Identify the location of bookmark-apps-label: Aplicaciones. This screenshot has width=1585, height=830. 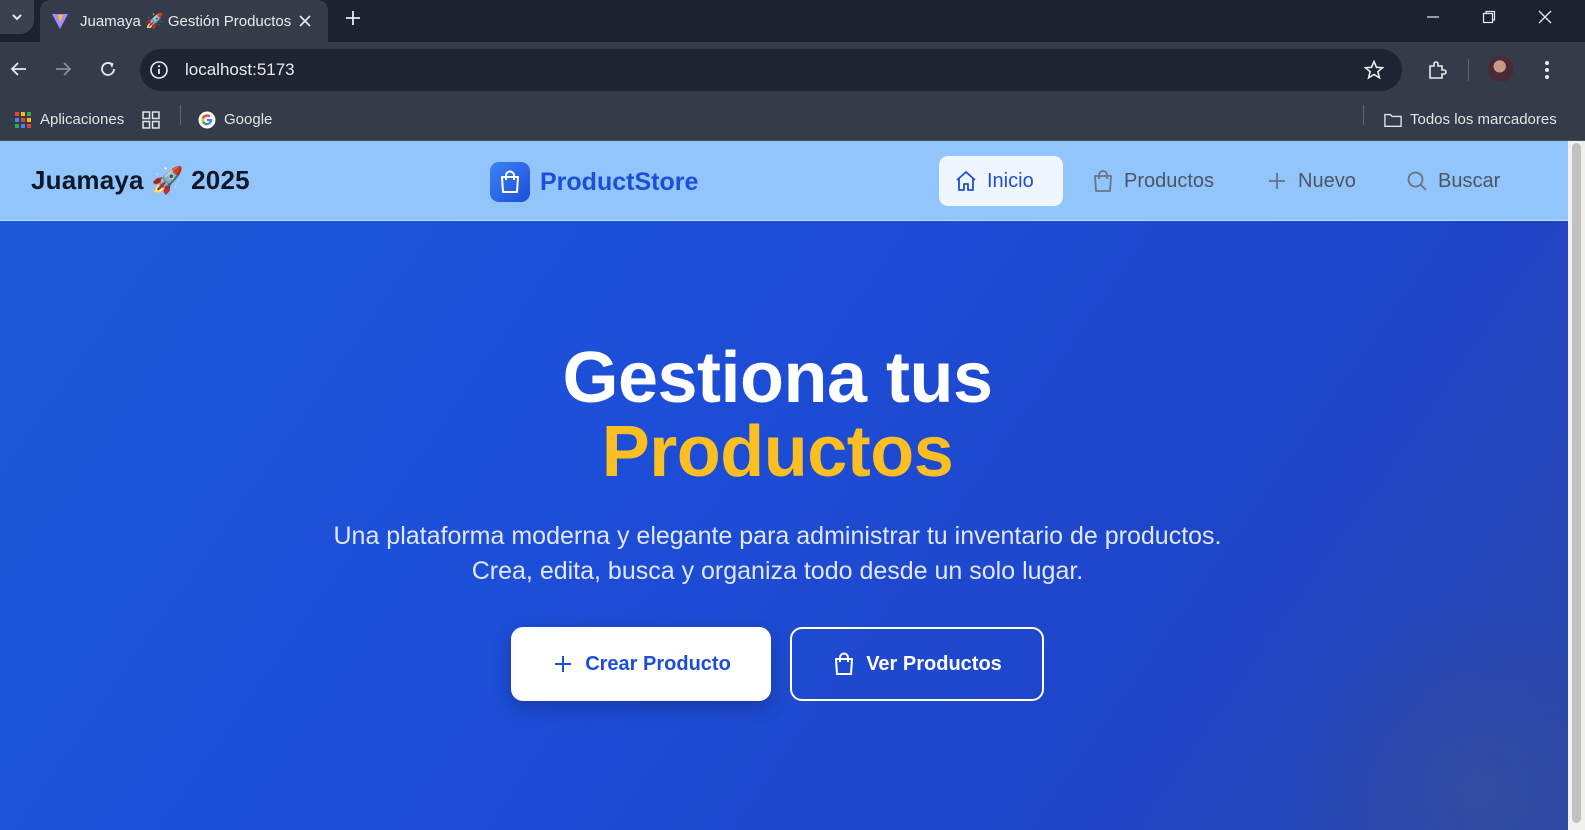
(82, 119).